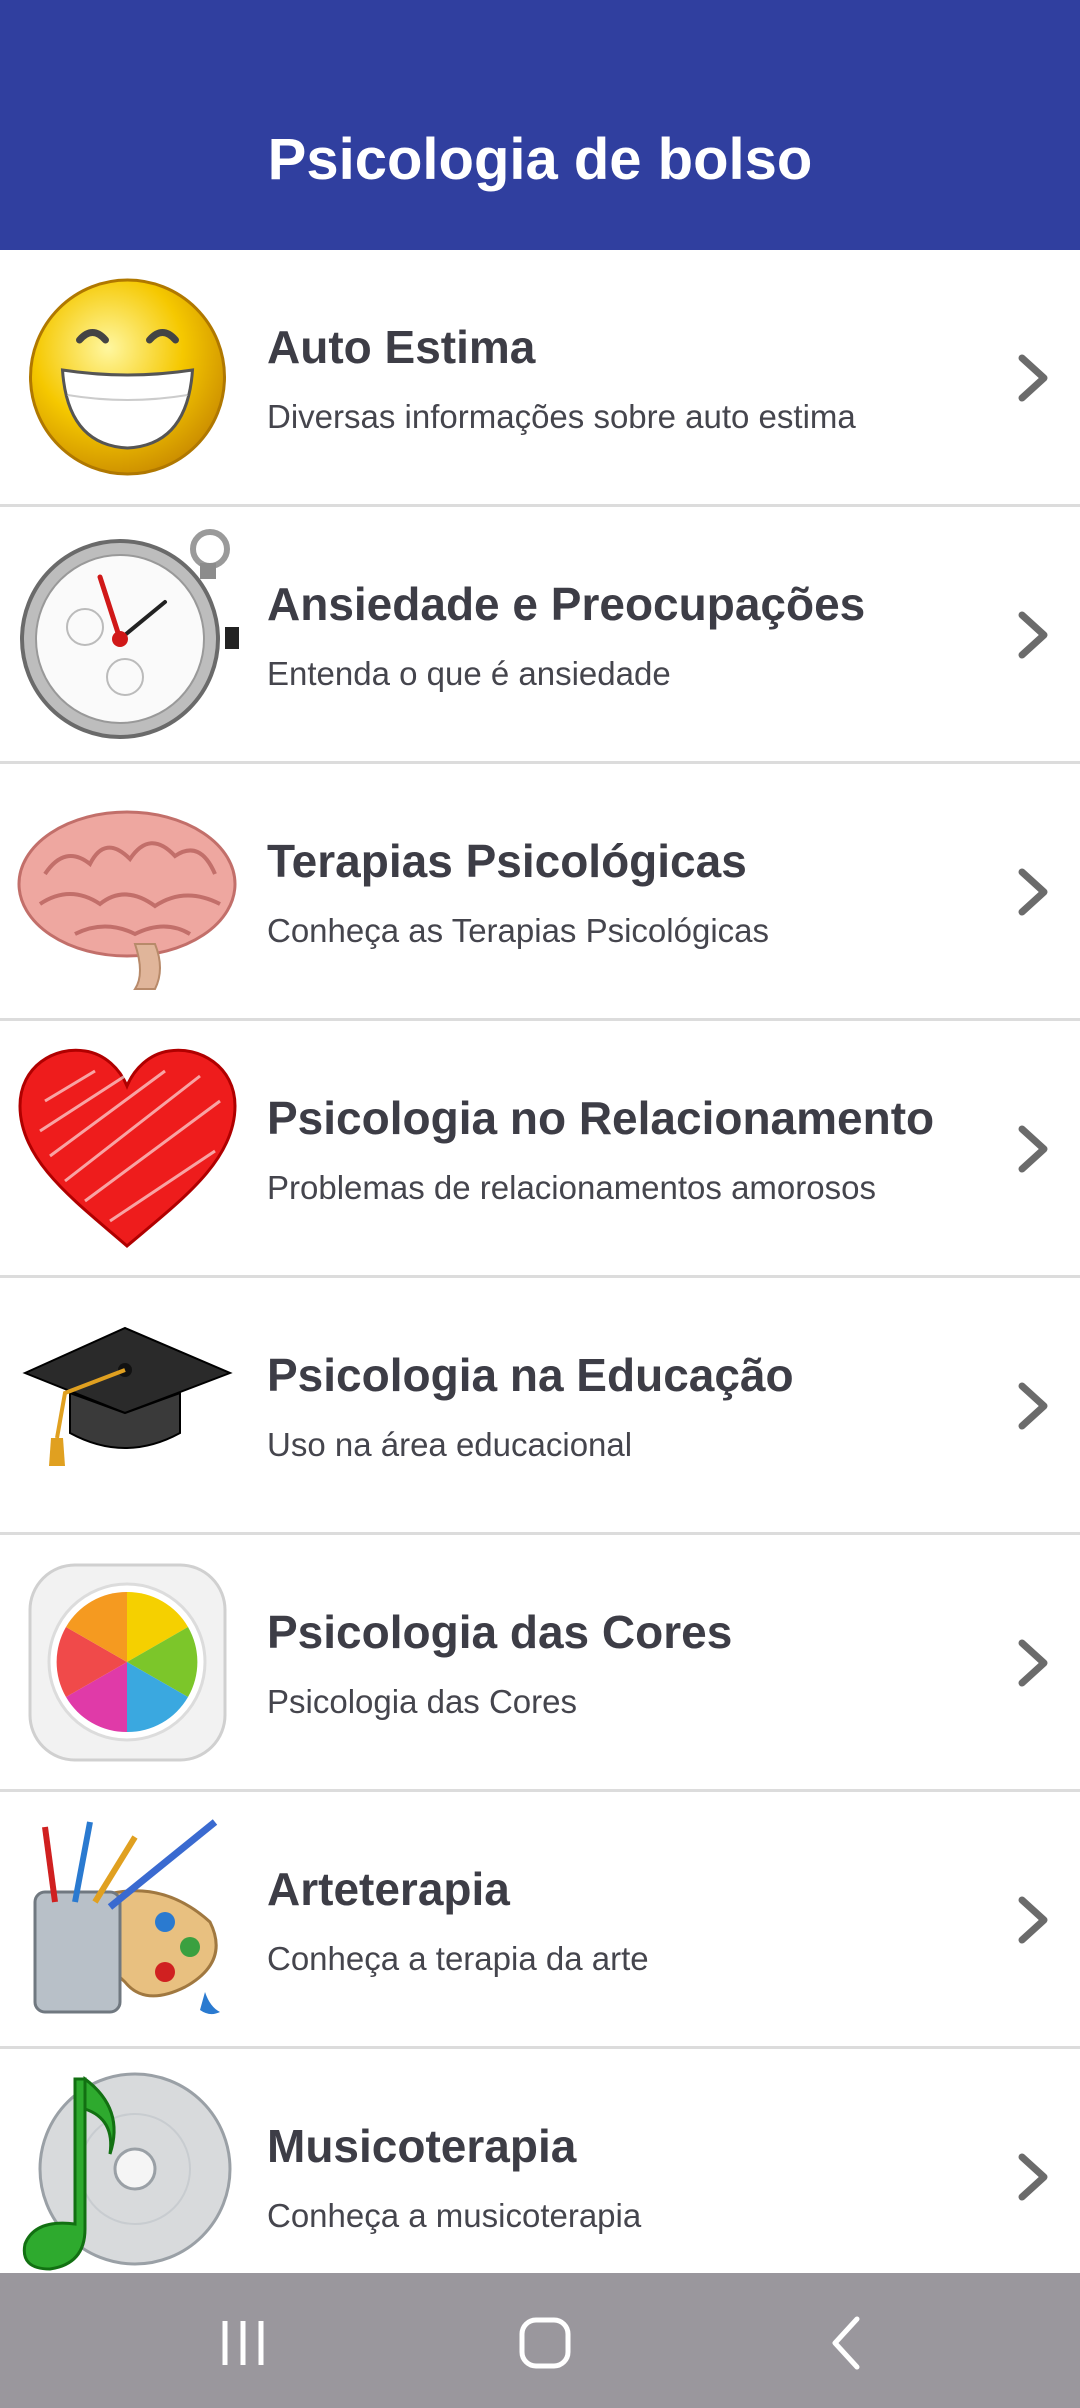 This screenshot has width=1080, height=2408. Describe the element at coordinates (540, 2177) in the screenshot. I see `list-item-musicoterapia: Musicoterapia Conheça a musicoterapia` at that location.